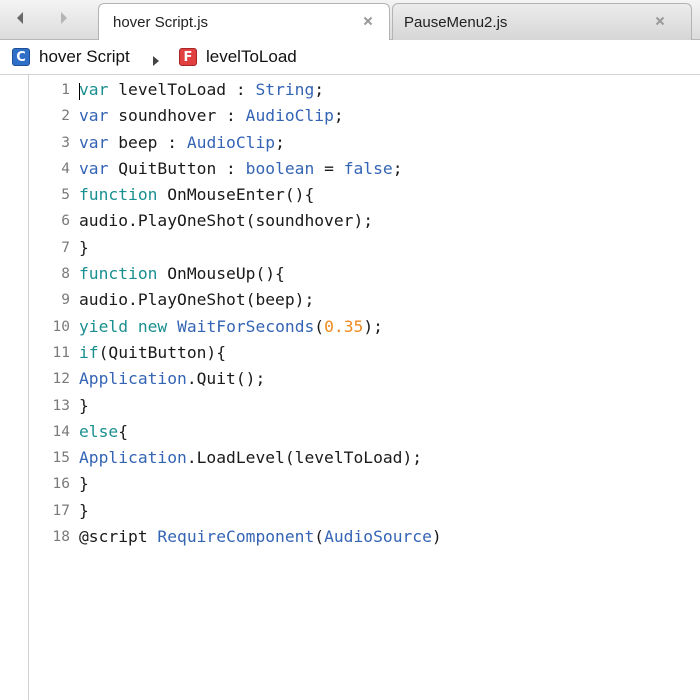  I want to click on line-number: 15, so click(61, 458).